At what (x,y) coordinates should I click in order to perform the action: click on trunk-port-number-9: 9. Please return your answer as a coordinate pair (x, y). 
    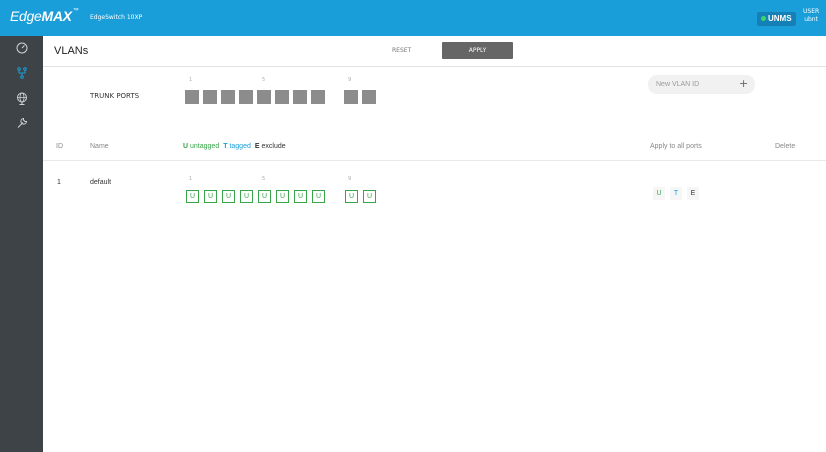
    Looking at the image, I should click on (350, 80).